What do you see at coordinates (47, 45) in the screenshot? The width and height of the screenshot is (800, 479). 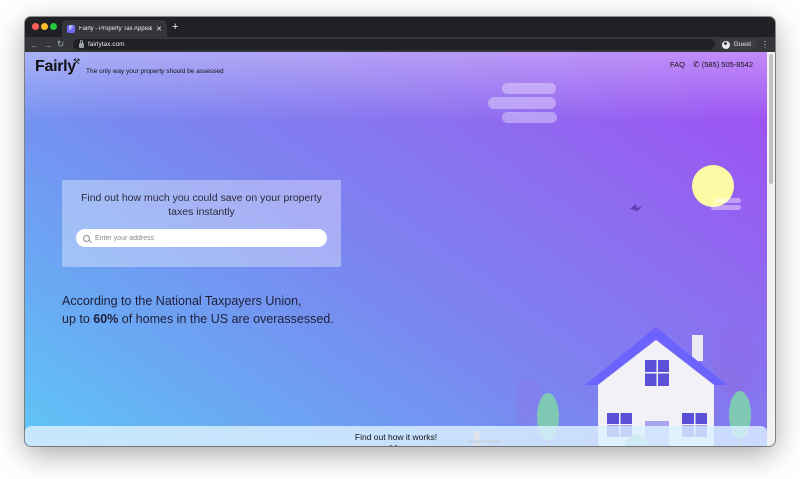 I see `forward-icon: →` at bounding box center [47, 45].